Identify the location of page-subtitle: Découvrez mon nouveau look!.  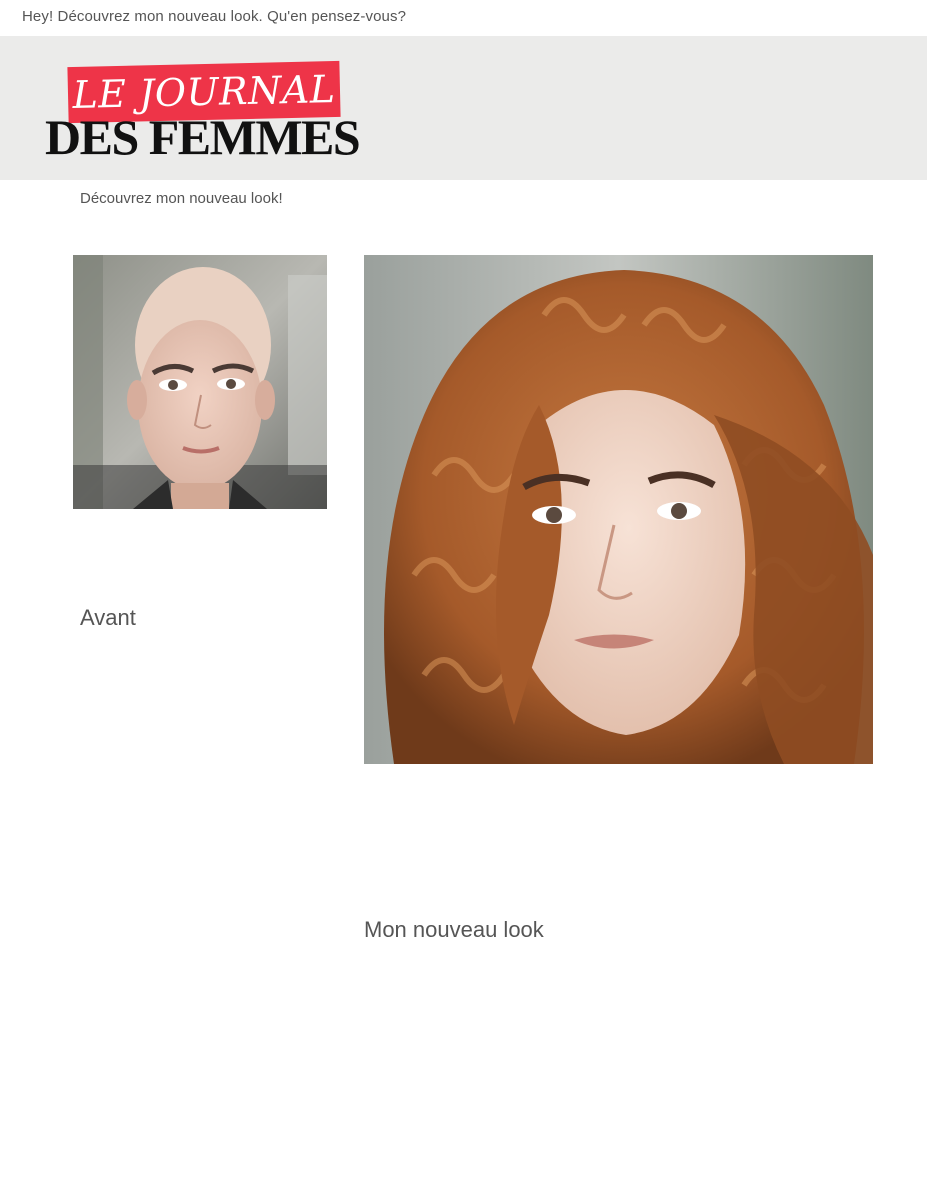
(181, 198).